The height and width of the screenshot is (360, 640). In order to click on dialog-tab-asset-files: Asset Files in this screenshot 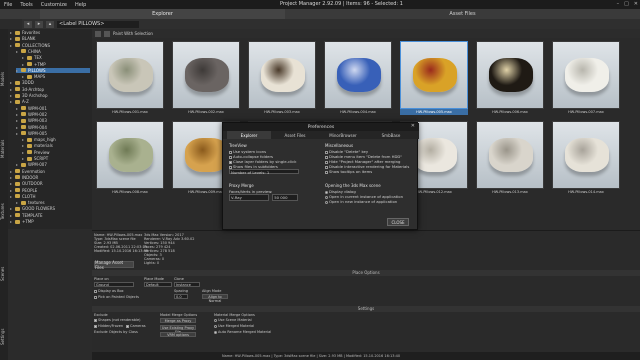, I will do `click(295, 135)`.